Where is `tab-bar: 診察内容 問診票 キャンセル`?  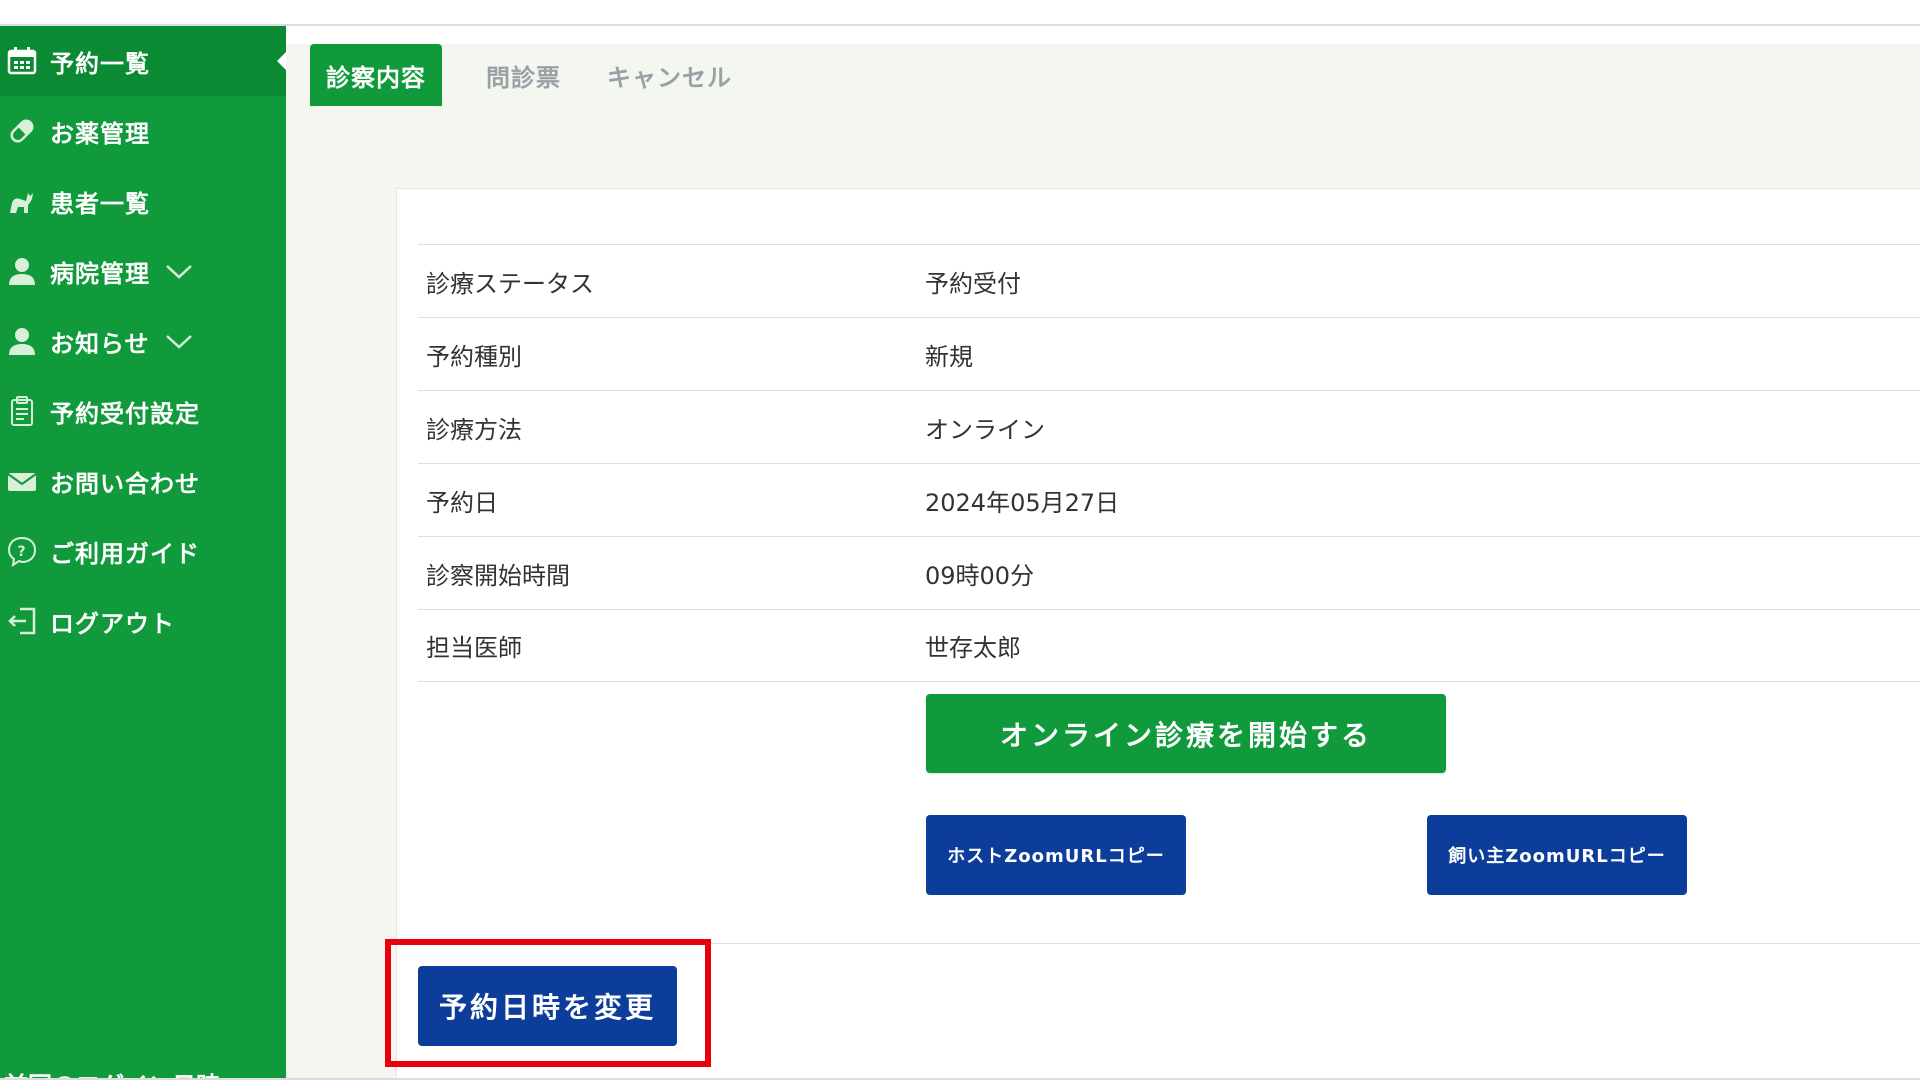
tab-bar: 診察内容 問診票 キャンセル is located at coordinates (529, 75).